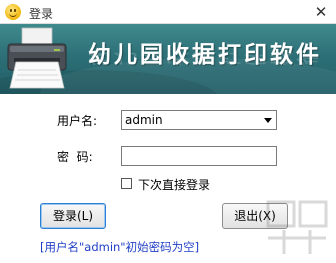  Describe the element at coordinates (13, 12) in the screenshot. I see `smiley-icon` at that location.